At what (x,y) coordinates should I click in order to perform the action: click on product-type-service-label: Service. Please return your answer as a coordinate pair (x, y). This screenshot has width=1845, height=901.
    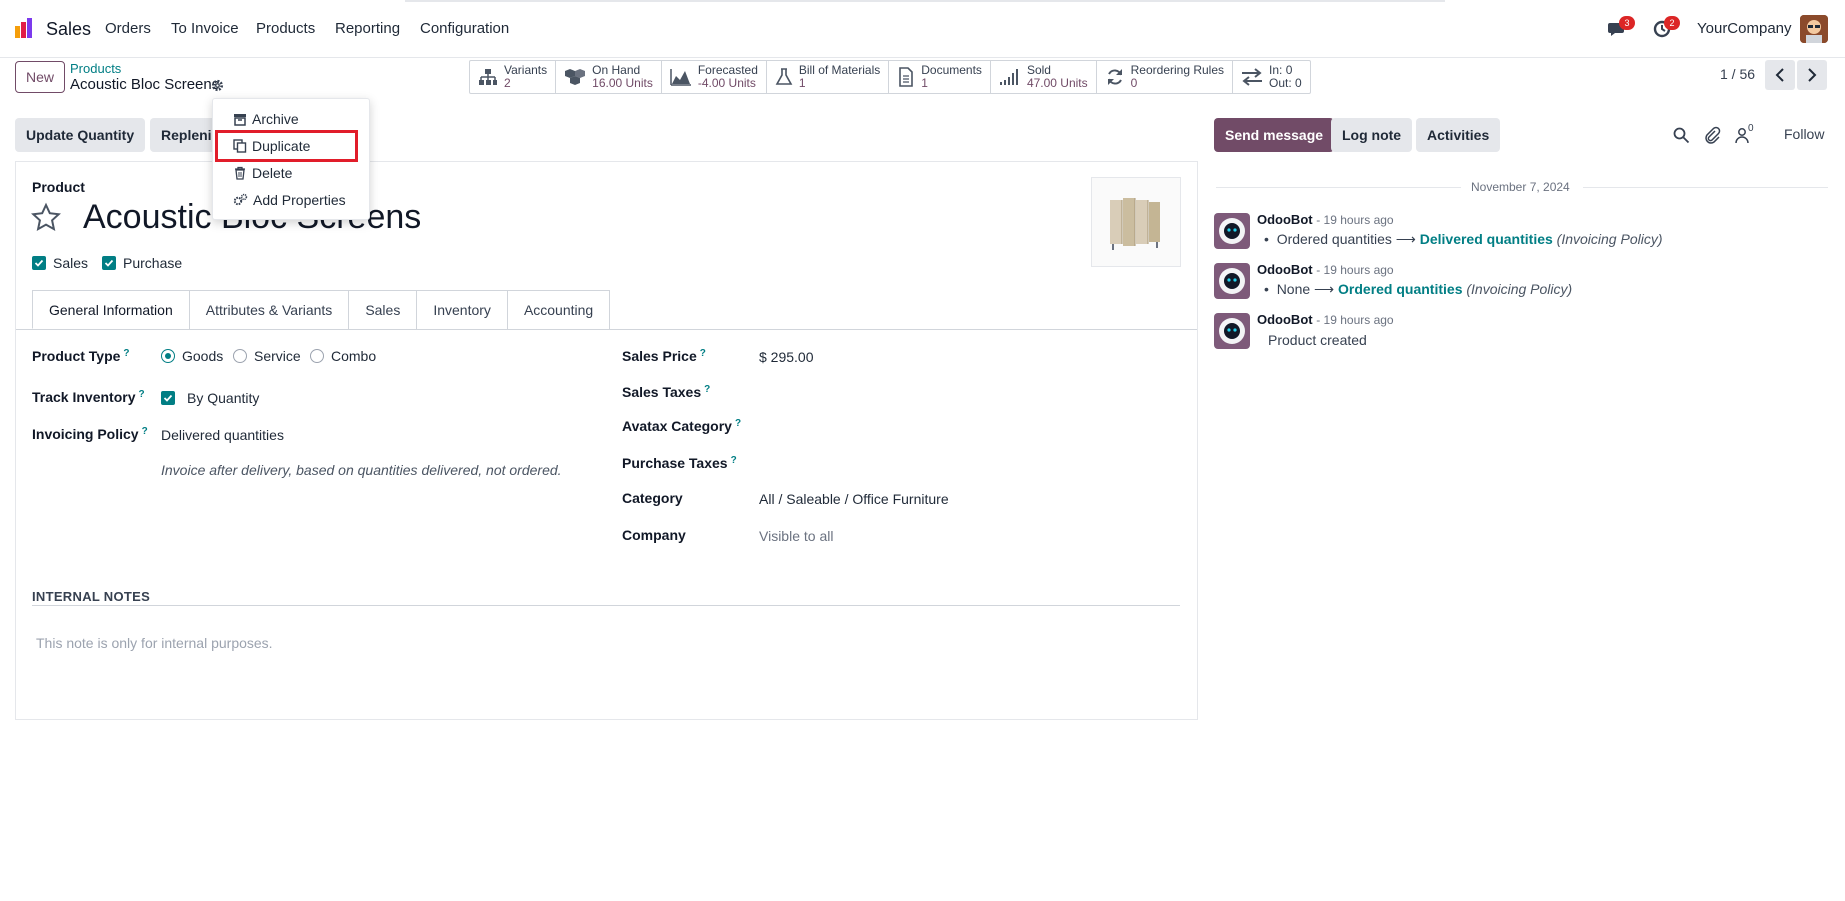
    Looking at the image, I should click on (277, 356).